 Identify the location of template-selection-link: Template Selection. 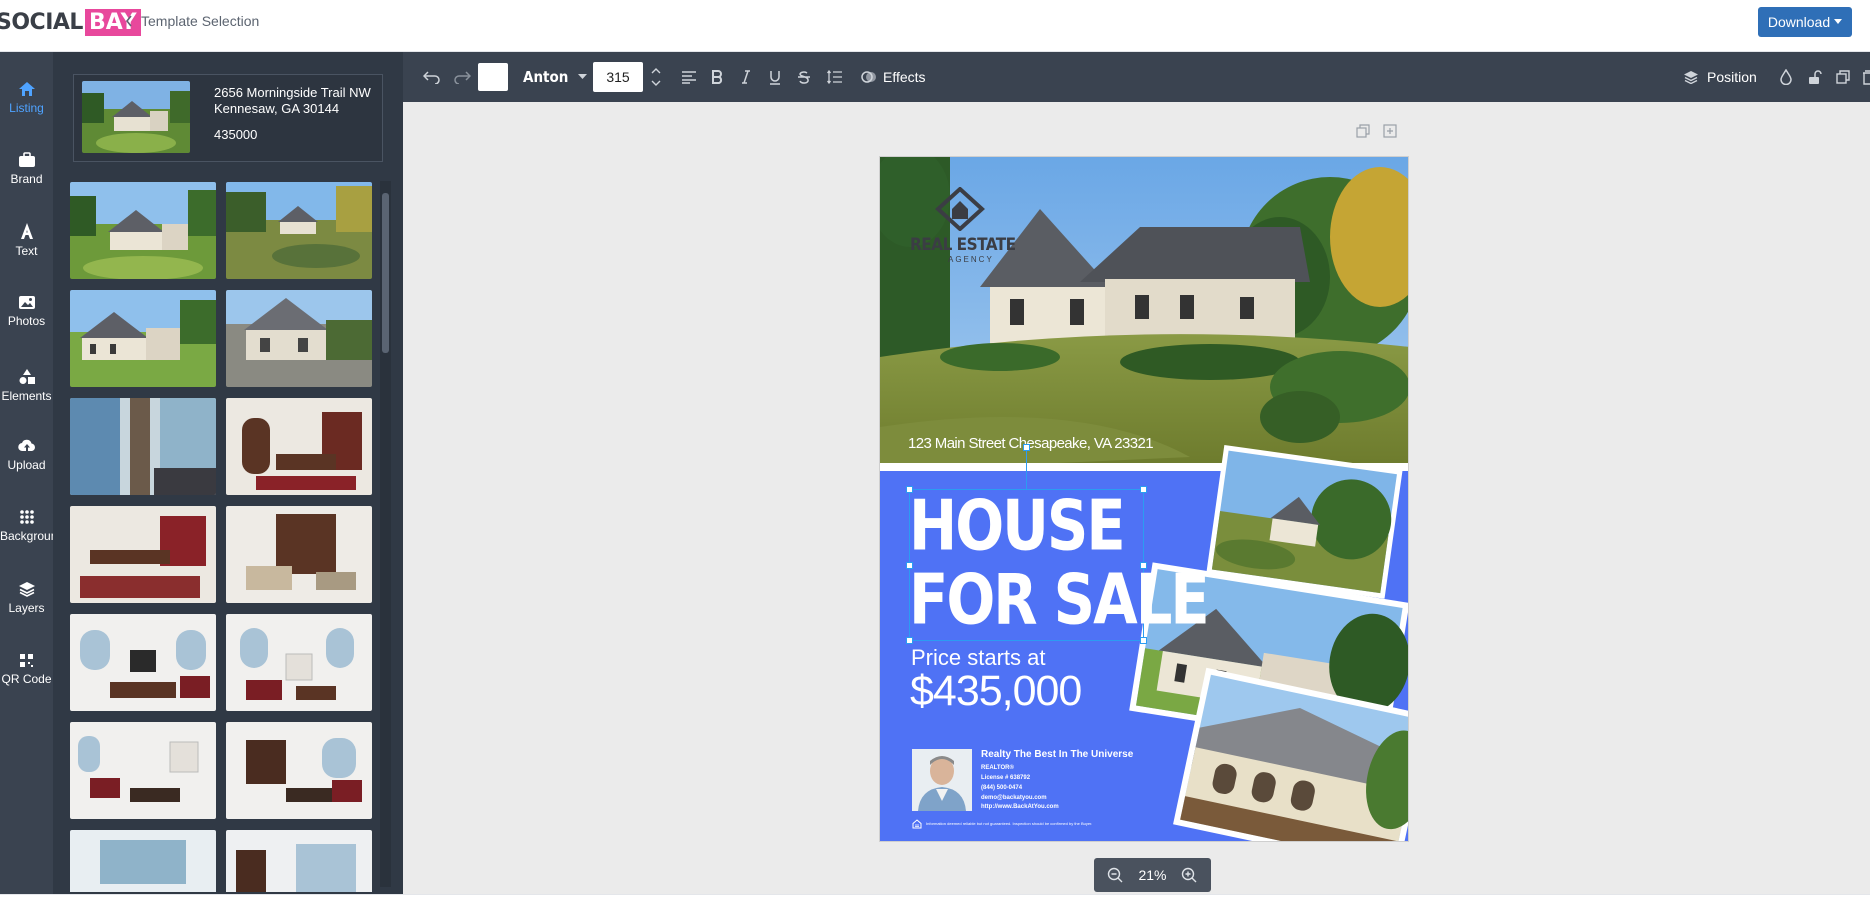
(192, 21).